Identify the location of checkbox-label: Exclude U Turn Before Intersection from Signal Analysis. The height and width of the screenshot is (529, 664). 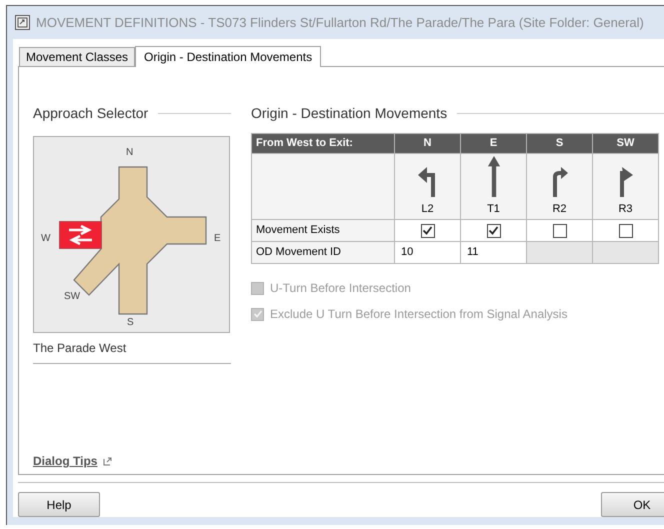
(419, 314).